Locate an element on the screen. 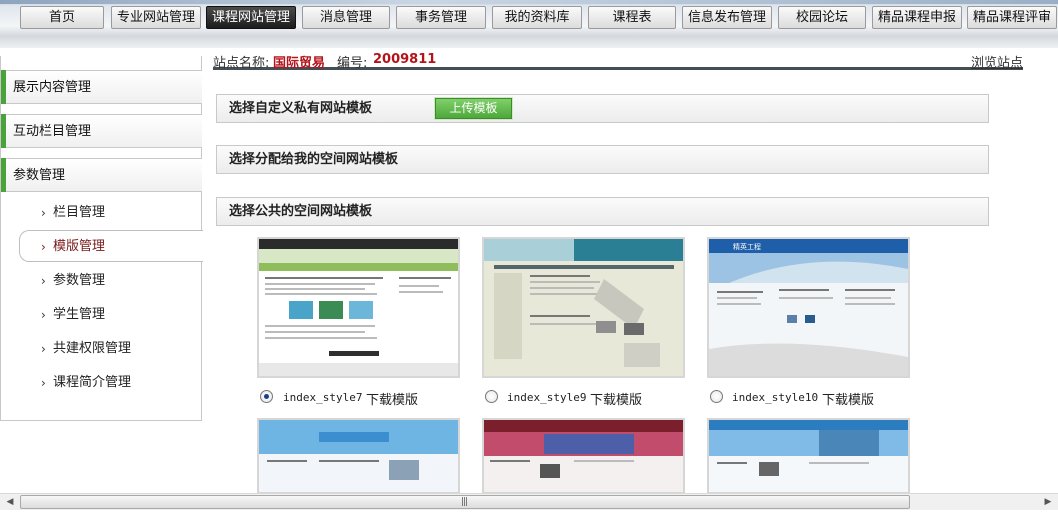  header-gloss is located at coordinates (529, 2).